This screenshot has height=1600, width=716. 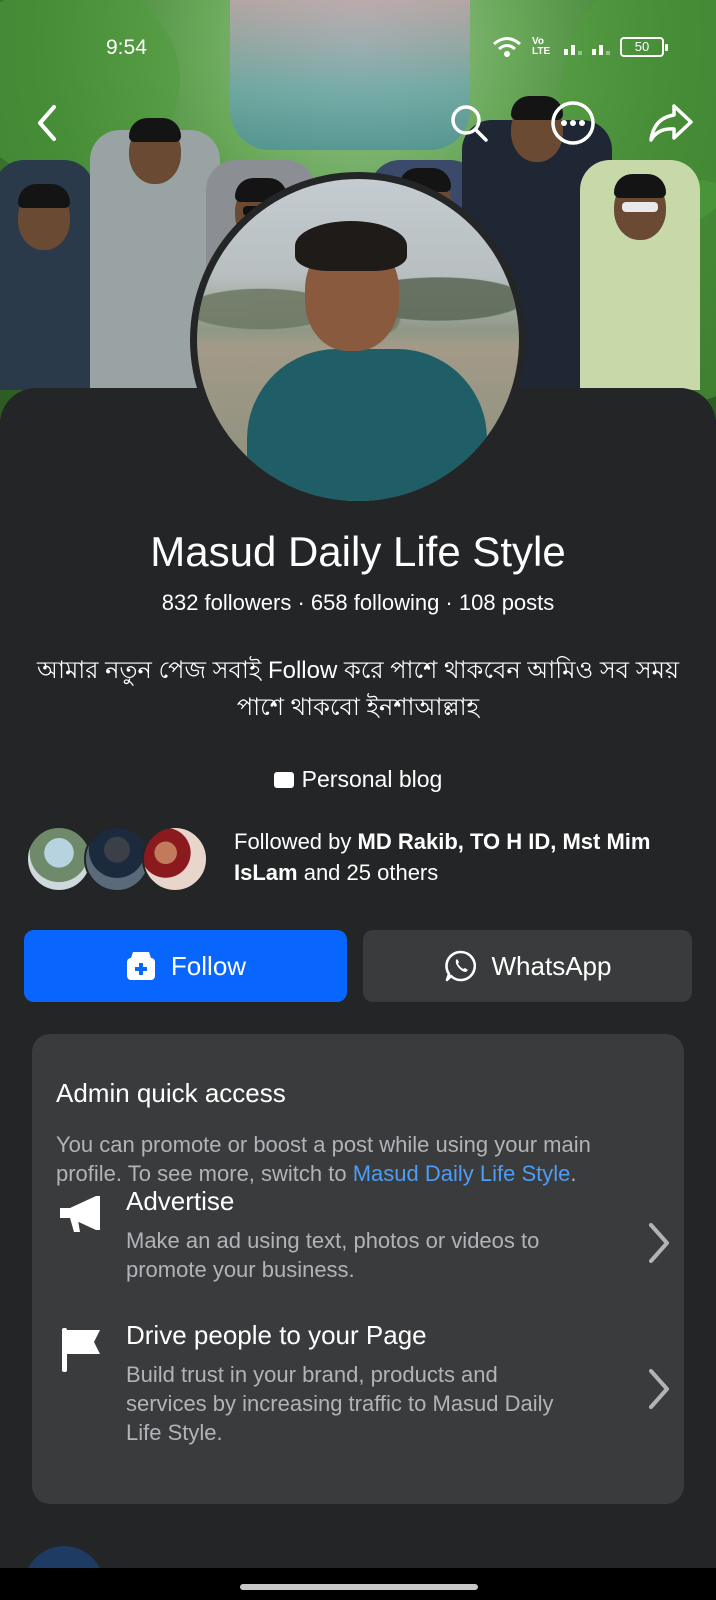 I want to click on follow-page-icon, so click(x=140, y=966).